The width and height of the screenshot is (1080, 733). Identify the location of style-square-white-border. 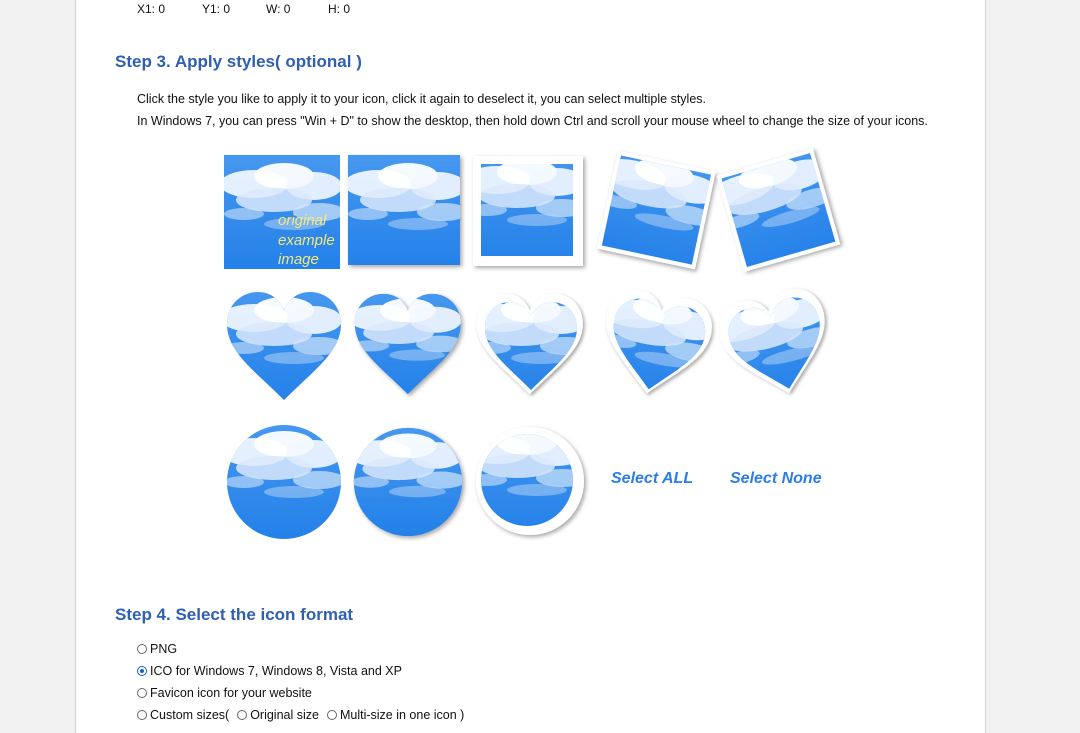
(531, 214).